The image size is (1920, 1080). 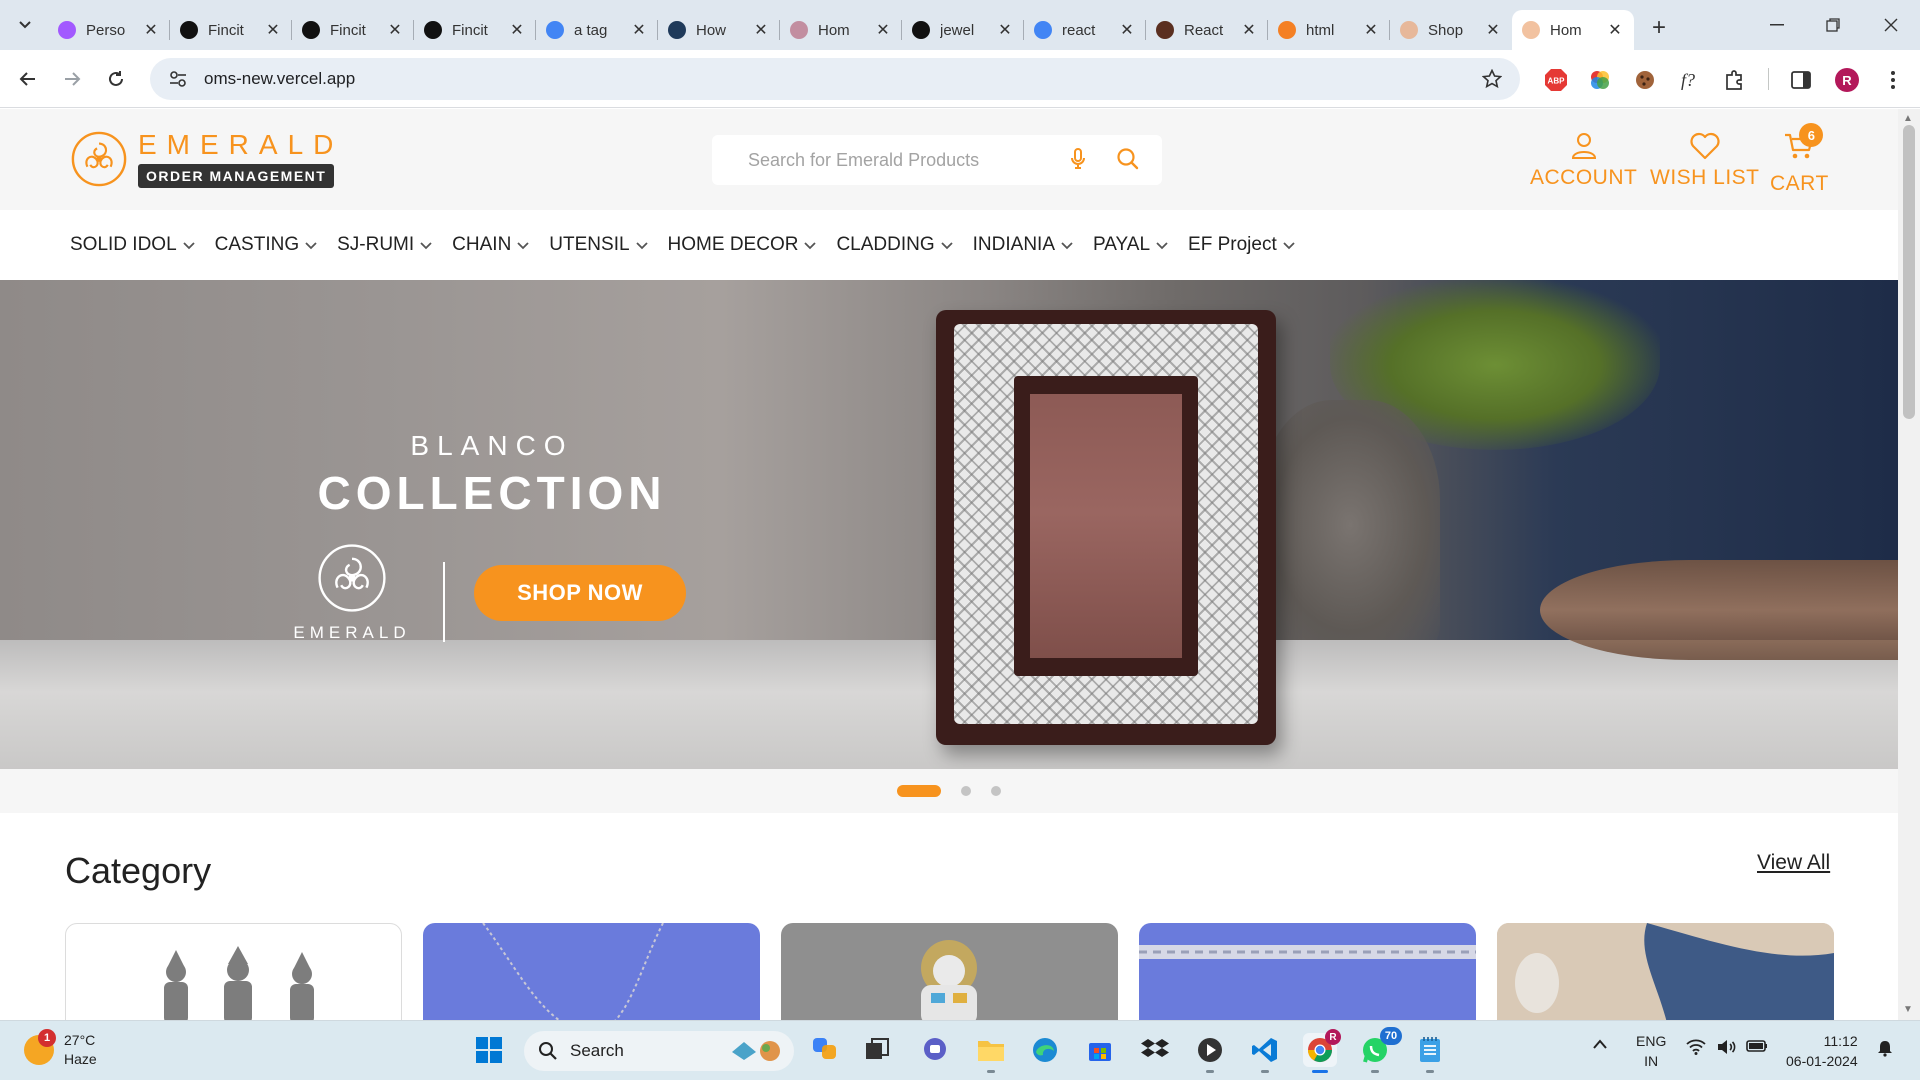 I want to click on category-card-payal, so click(x=1307, y=973).